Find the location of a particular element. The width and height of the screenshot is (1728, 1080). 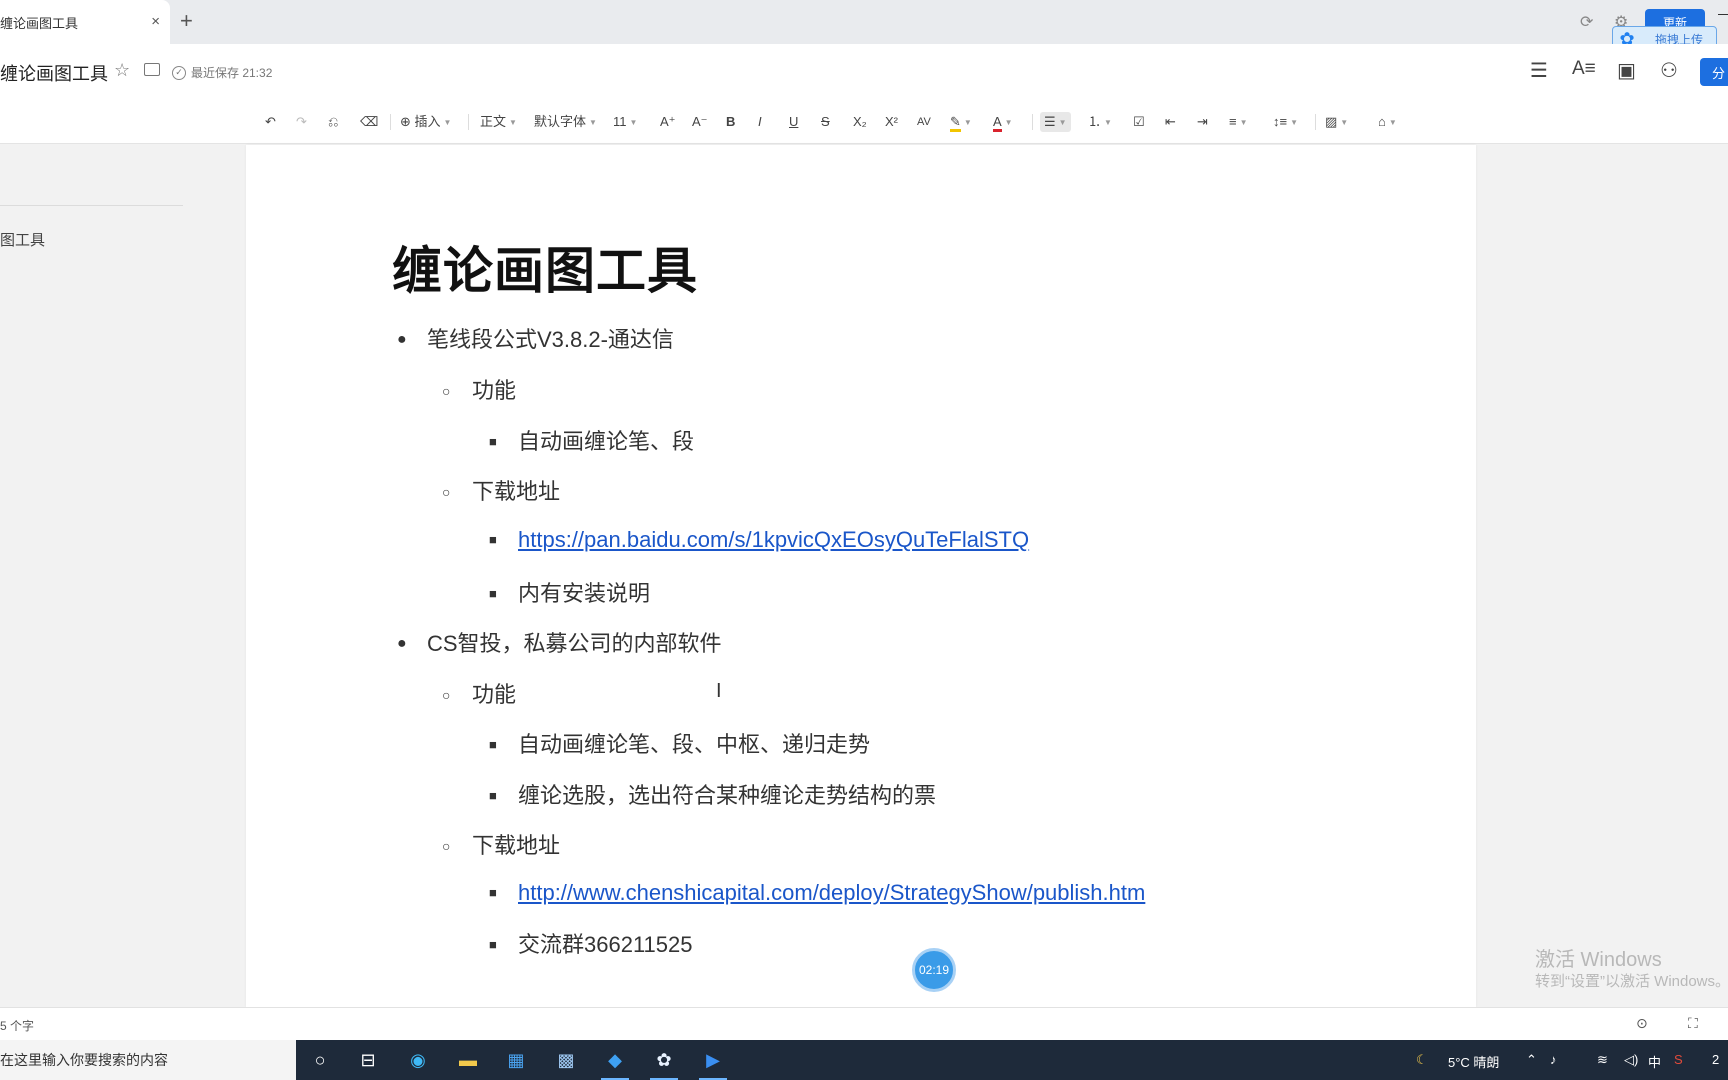

checklist-icon: ☑ is located at coordinates (1139, 122).